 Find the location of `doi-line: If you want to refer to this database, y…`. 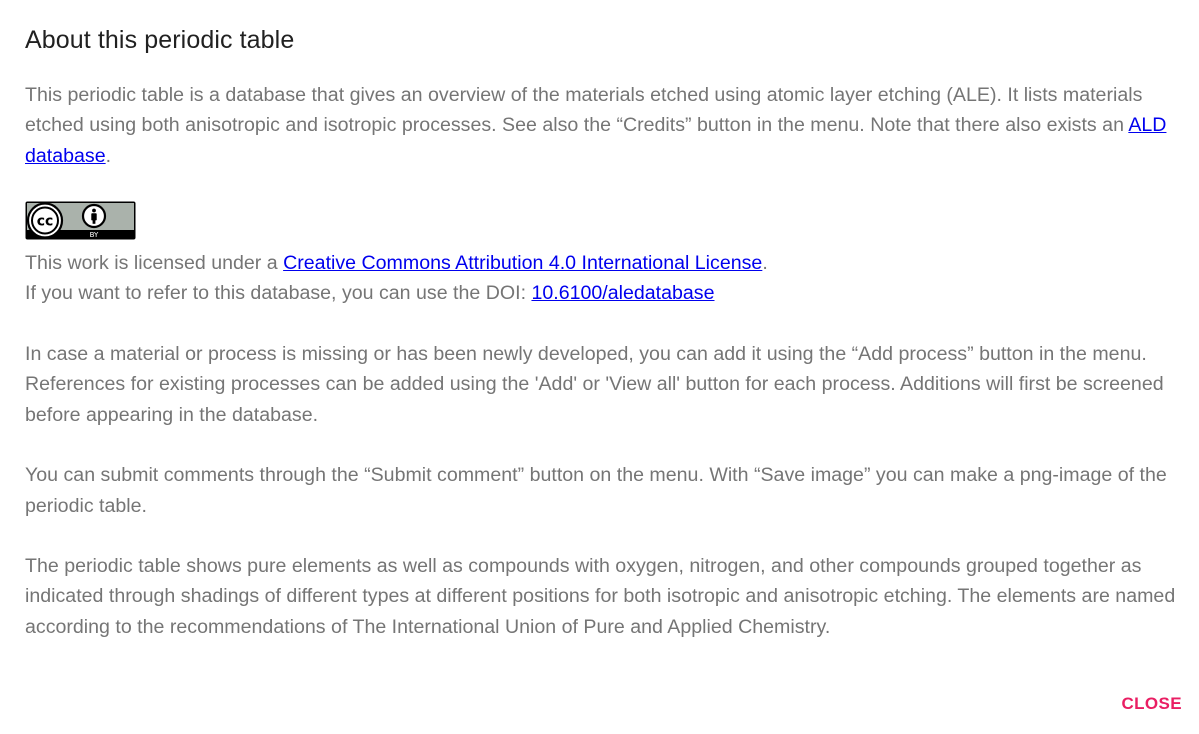

doi-line: If you want to refer to this database, y… is located at coordinates (602, 293).